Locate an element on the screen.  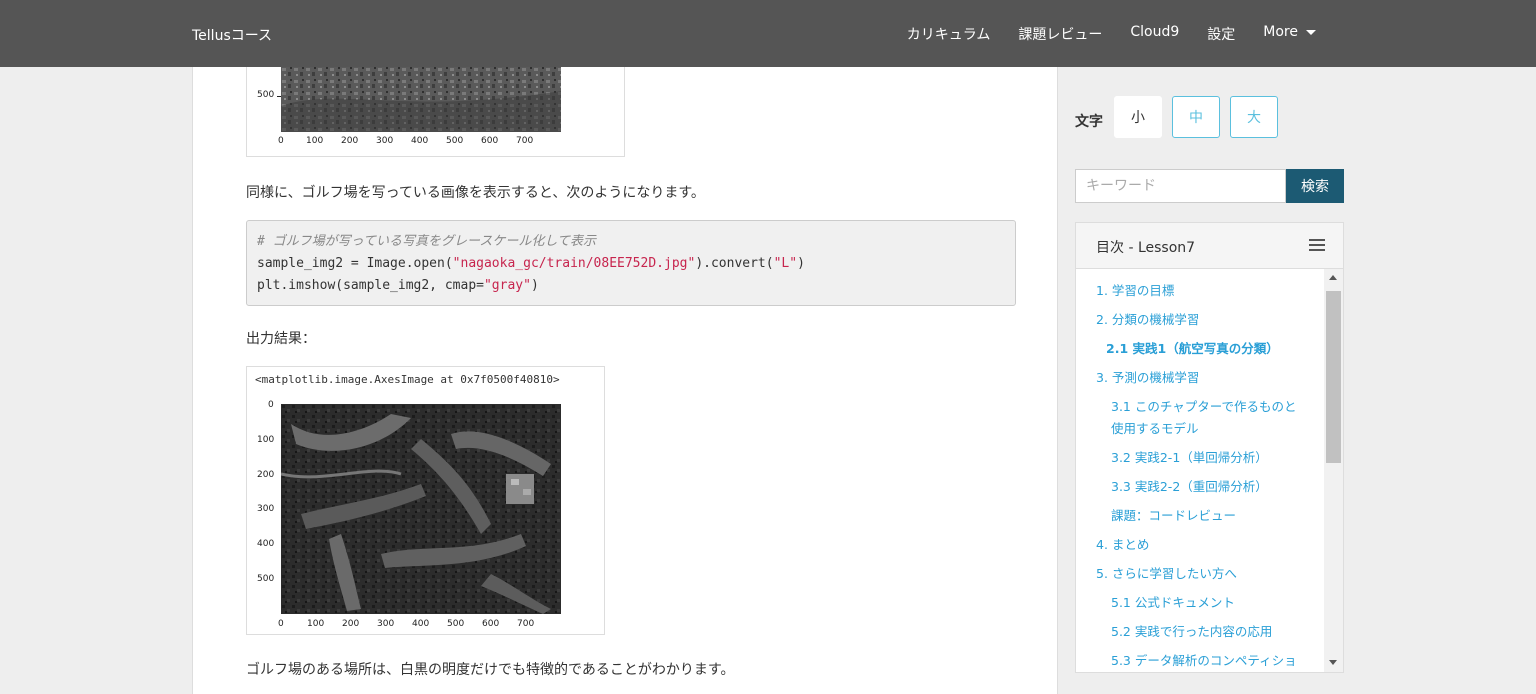
code-token: ).convert( is located at coordinates (734, 263).